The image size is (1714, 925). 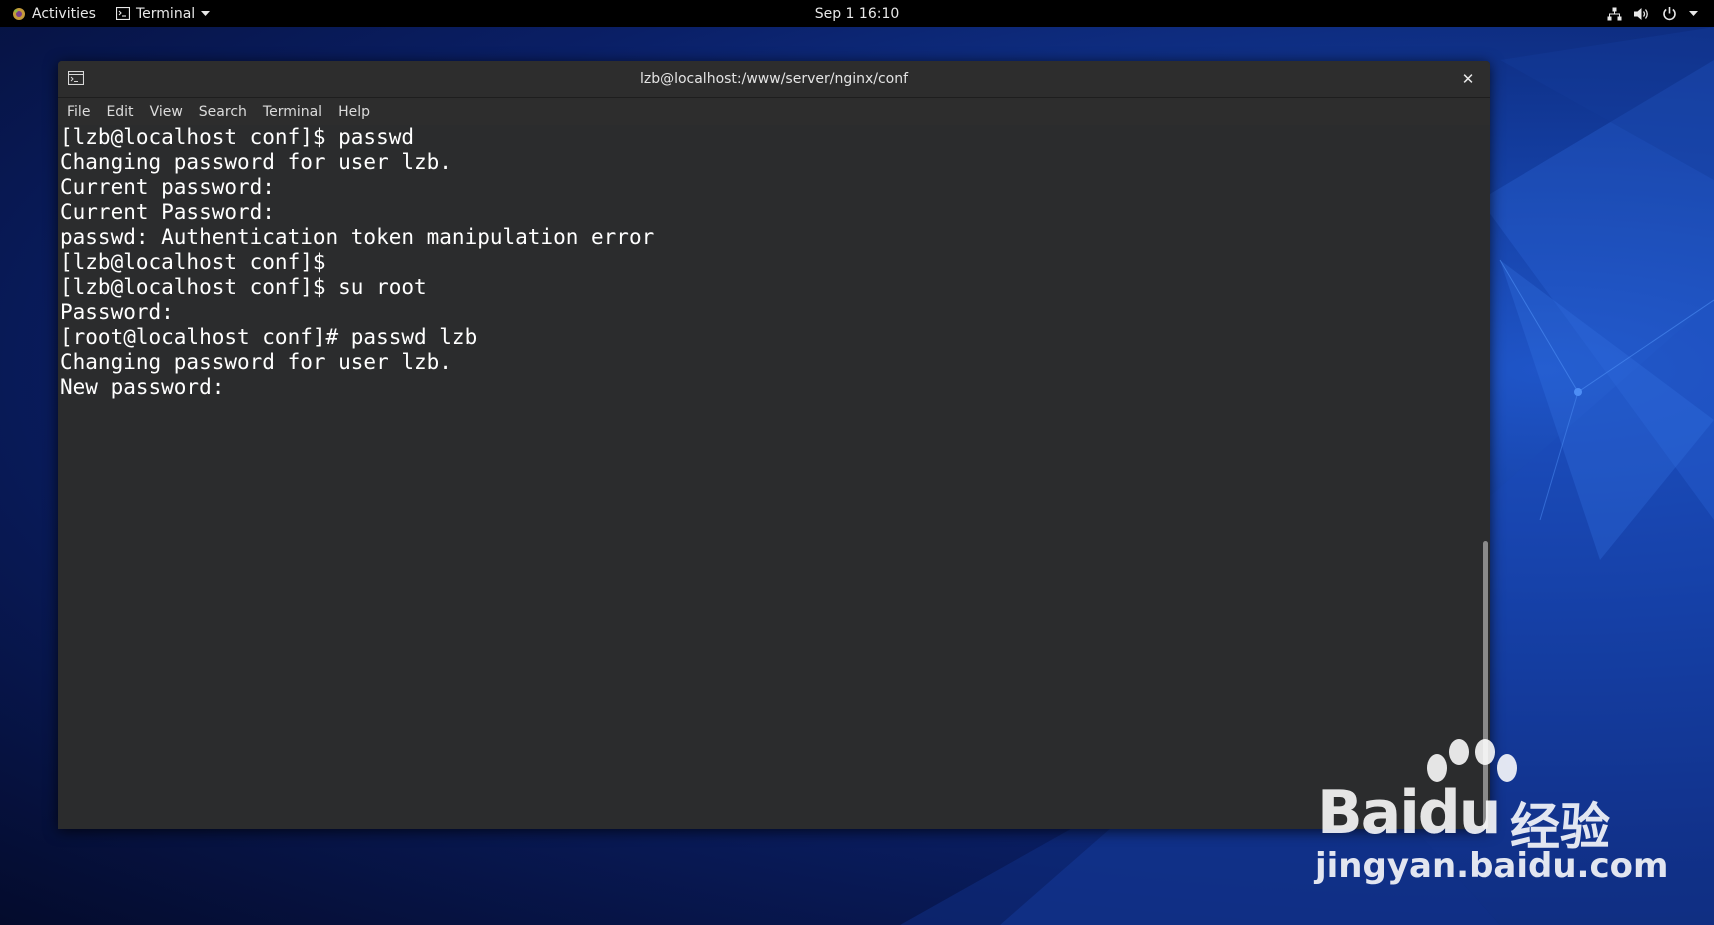 I want to click on close-icon: ✕, so click(x=1468, y=79).